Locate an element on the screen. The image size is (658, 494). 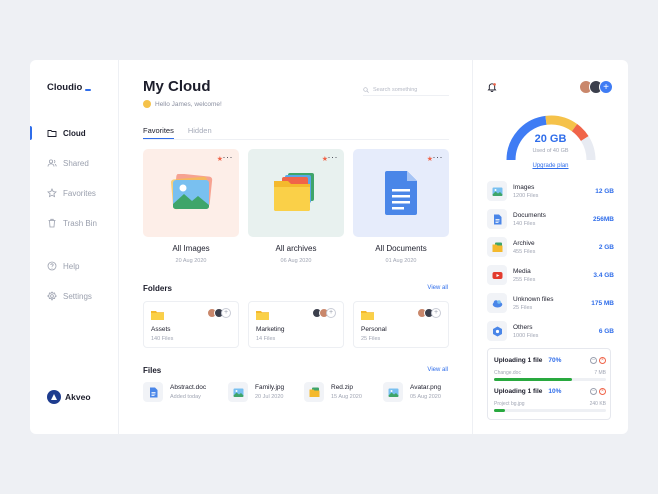
sidebar-item-label: Trash Bin is located at coordinates (80, 223).